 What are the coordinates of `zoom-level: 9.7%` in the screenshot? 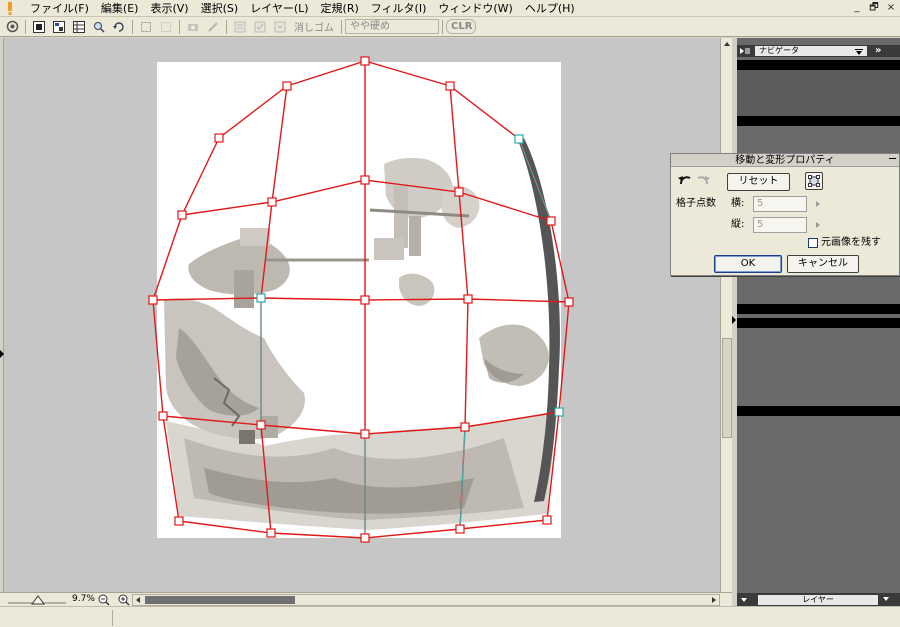 It's located at (83, 599).